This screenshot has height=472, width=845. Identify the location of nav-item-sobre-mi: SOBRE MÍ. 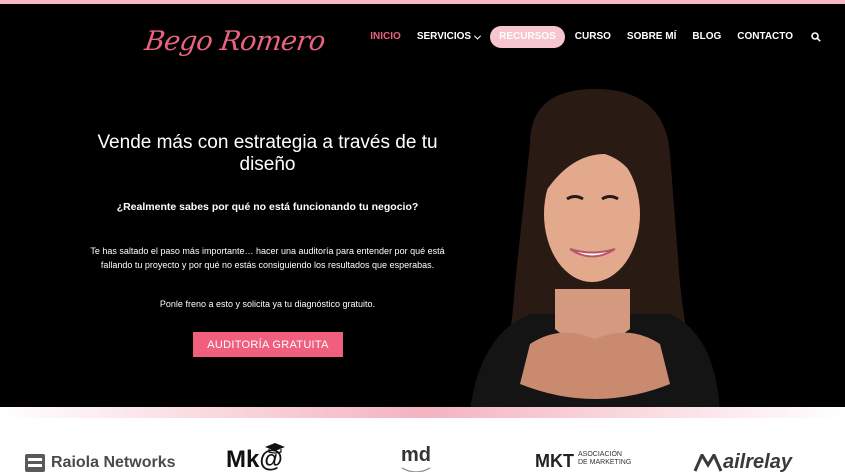
(651, 37).